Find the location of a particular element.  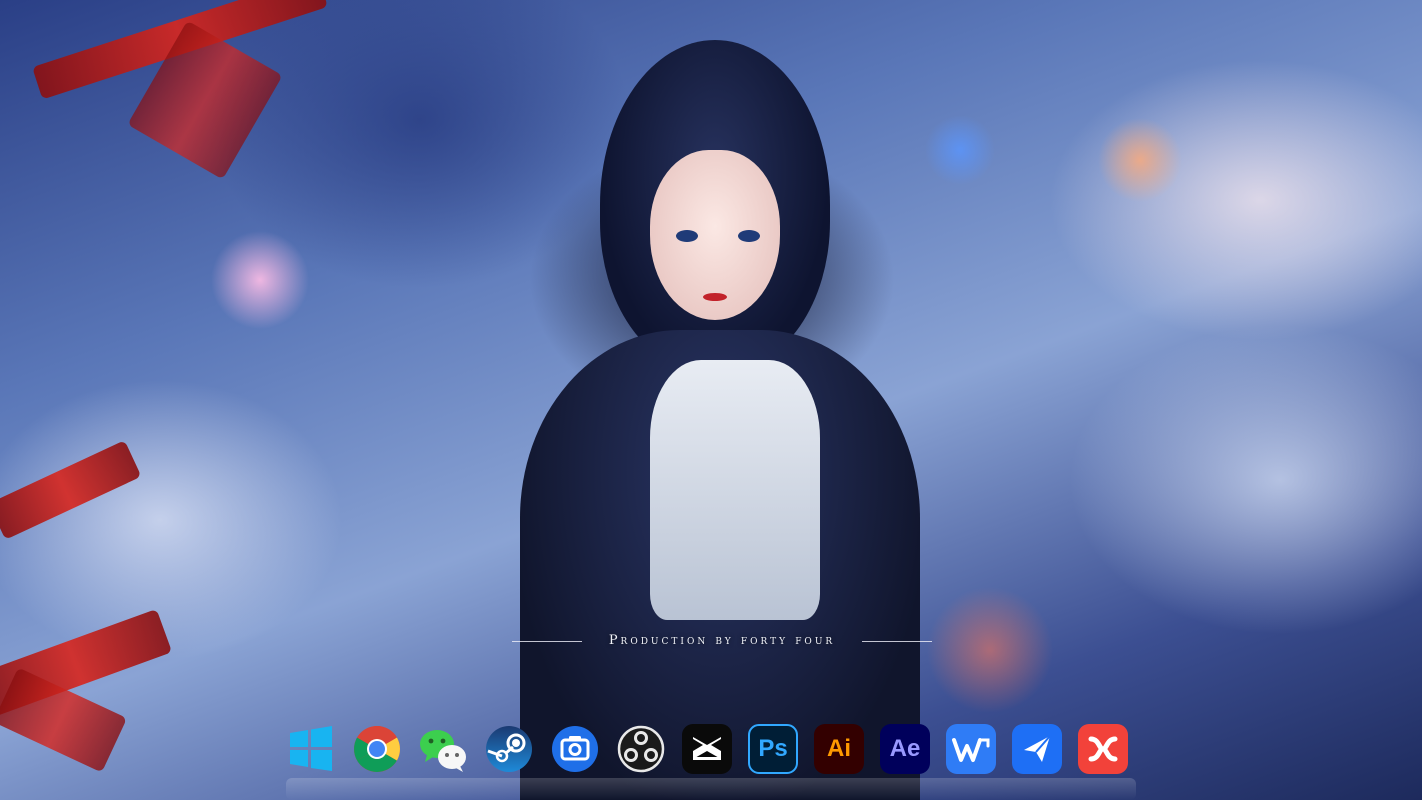

capcut-icon is located at coordinates (707, 749).